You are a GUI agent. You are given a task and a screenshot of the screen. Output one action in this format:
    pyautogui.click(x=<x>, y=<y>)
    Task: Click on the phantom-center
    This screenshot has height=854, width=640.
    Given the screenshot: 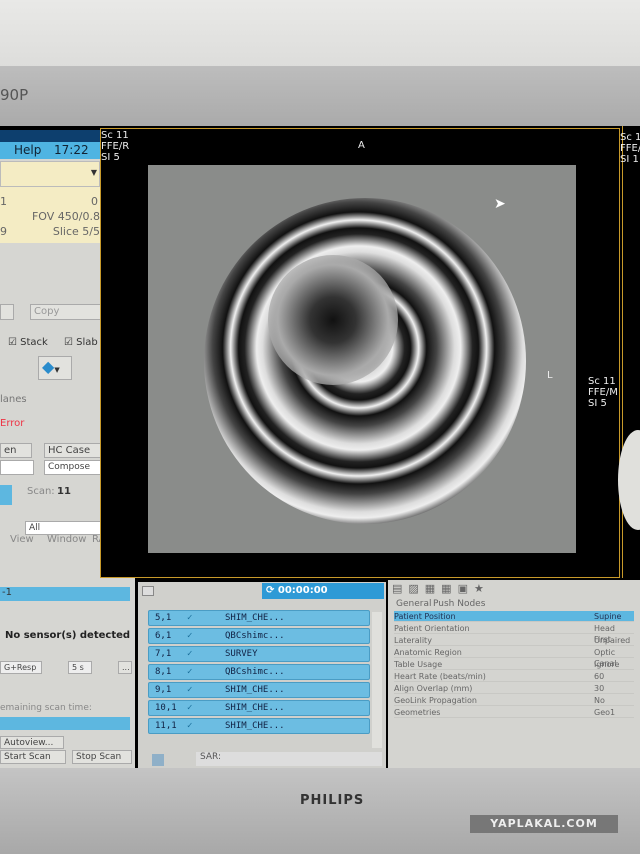 What is the action you would take?
    pyautogui.click(x=333, y=320)
    